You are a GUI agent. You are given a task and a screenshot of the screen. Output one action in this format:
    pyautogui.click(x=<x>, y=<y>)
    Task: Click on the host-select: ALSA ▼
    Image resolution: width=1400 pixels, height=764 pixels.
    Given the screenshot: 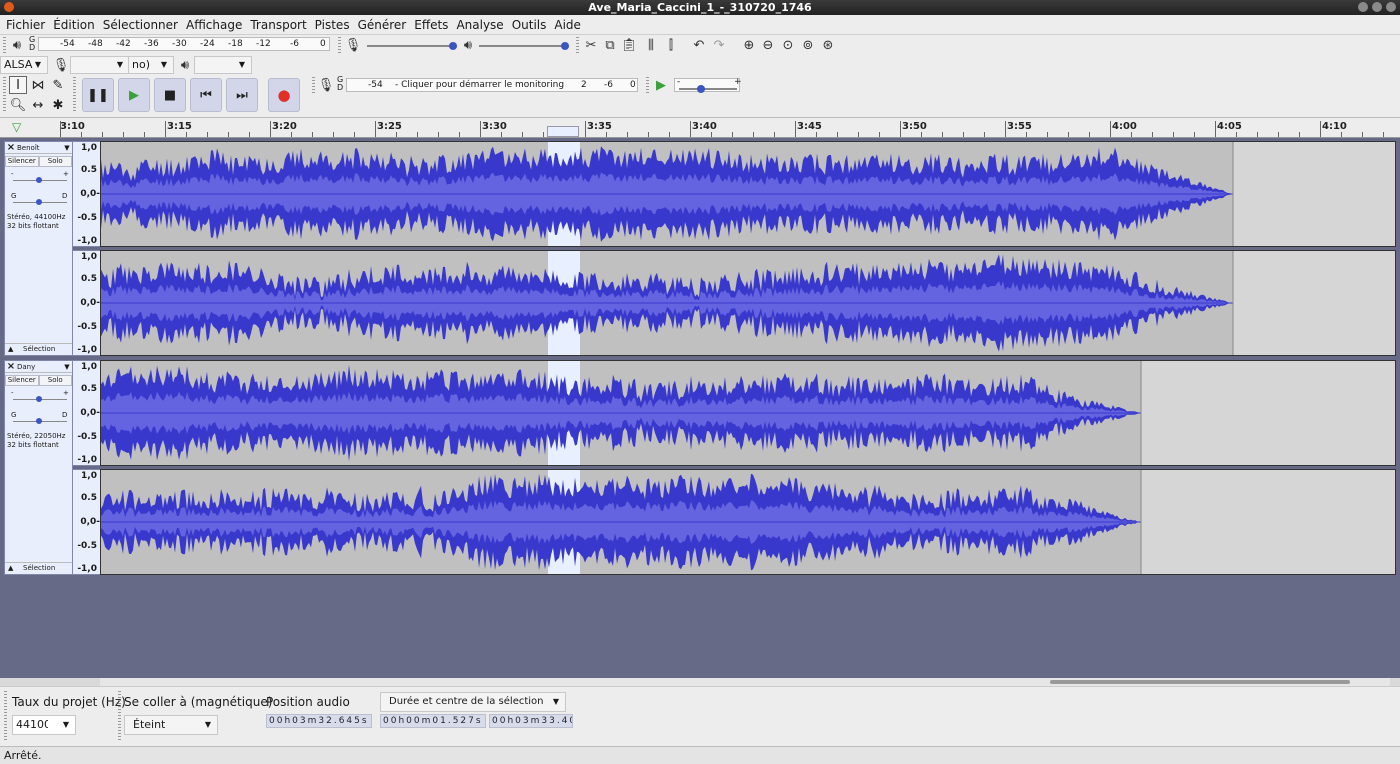 What is the action you would take?
    pyautogui.click(x=24, y=65)
    